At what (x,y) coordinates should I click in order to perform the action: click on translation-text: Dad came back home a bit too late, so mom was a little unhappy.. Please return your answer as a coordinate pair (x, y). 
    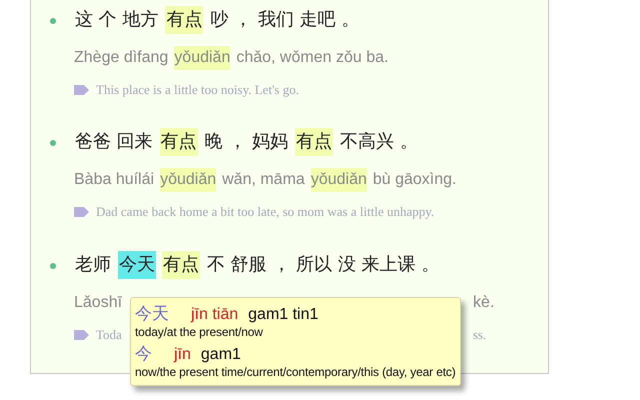
    Looking at the image, I should click on (265, 212).